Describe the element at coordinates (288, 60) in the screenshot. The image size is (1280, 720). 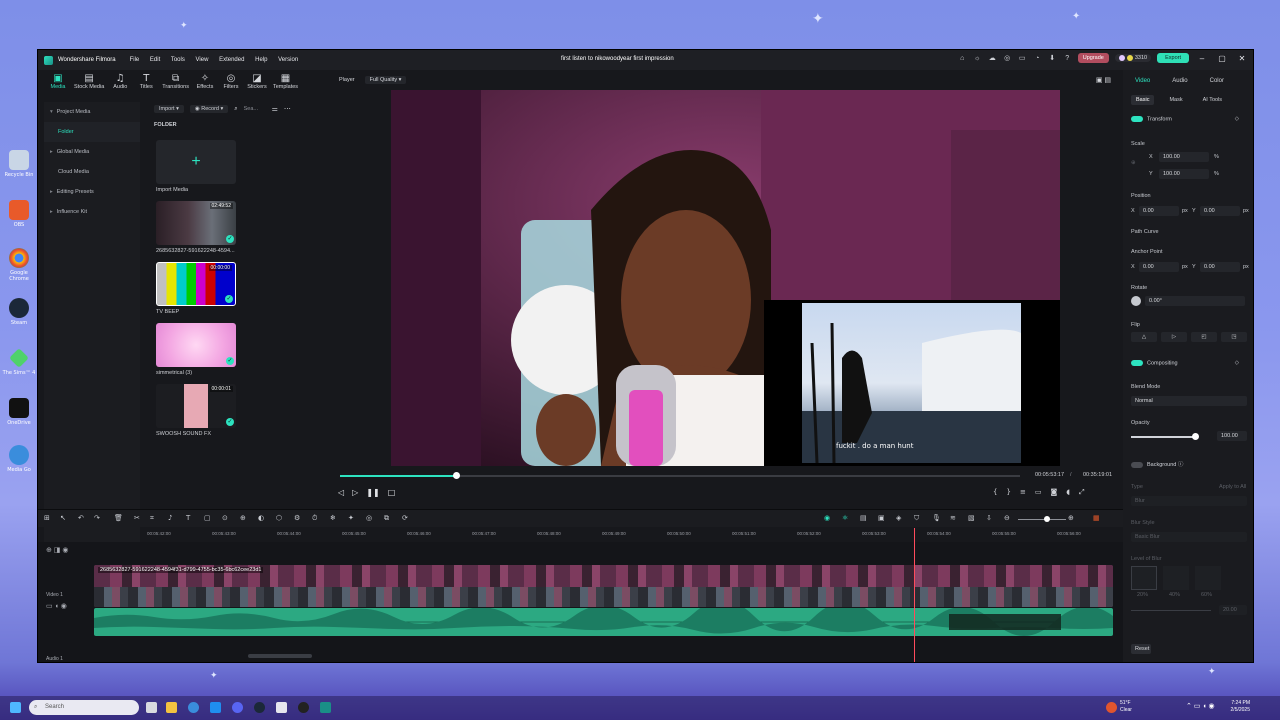
I see `menu-version: Version` at that location.